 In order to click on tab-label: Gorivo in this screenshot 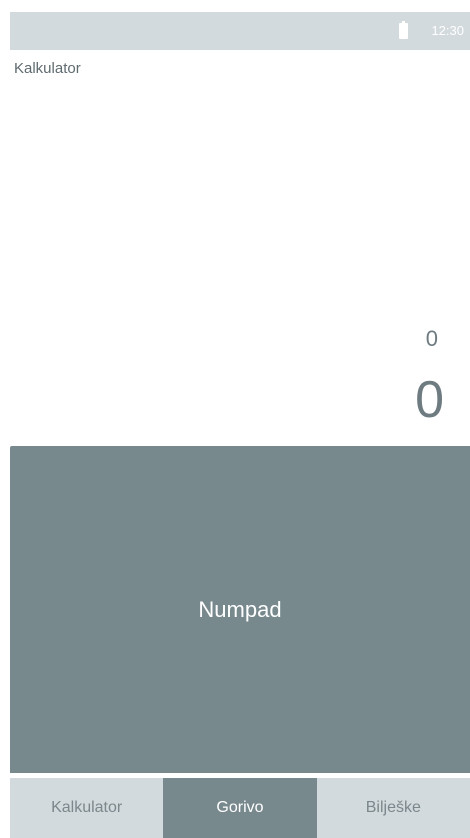, I will do `click(240, 807)`.